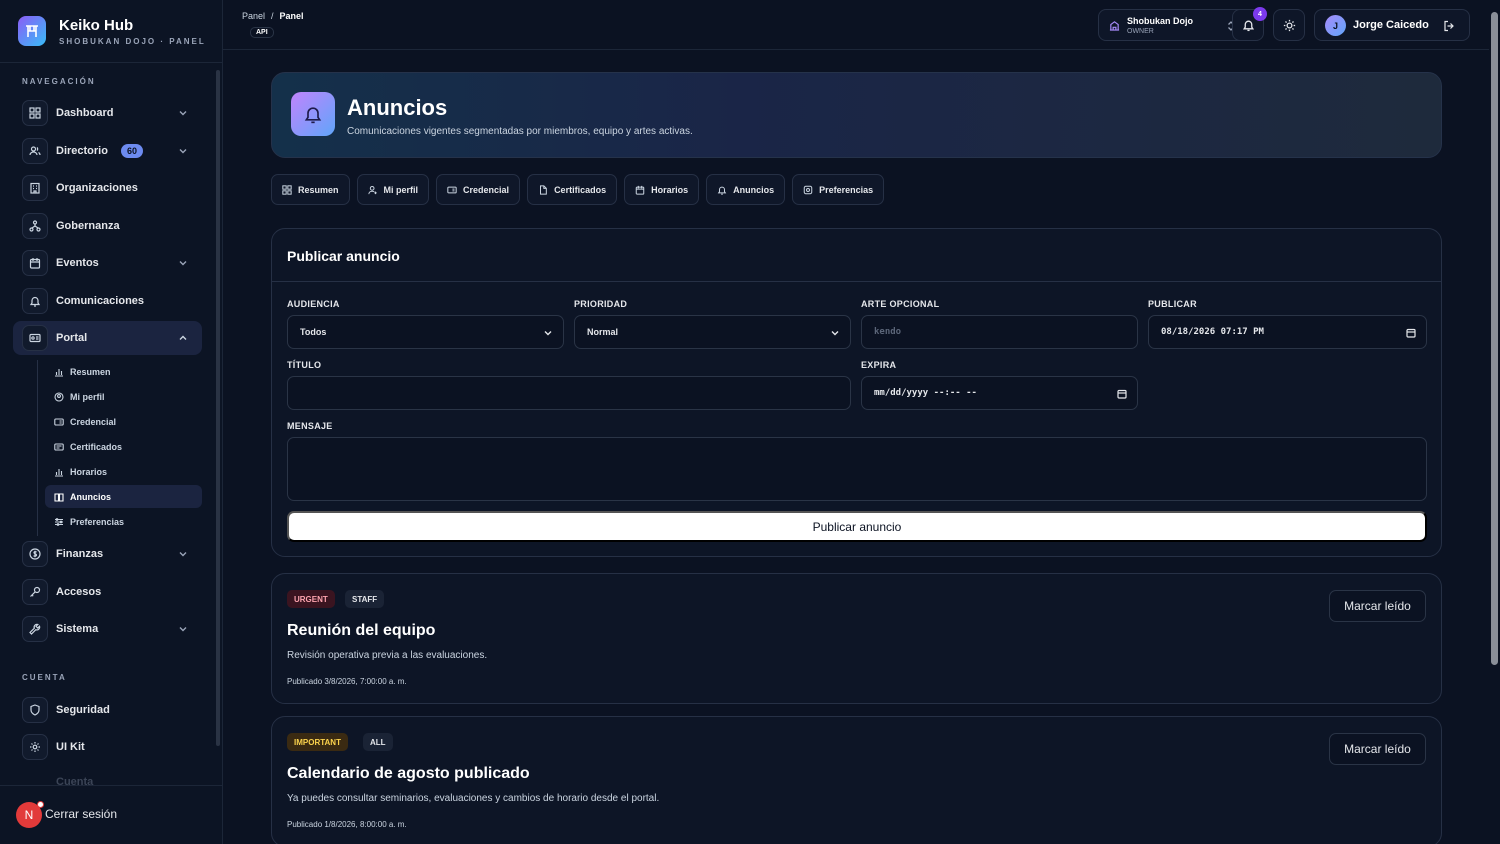 This screenshot has height=844, width=1500. I want to click on sidebar-item-directorio: Directorio 60, so click(107, 151).